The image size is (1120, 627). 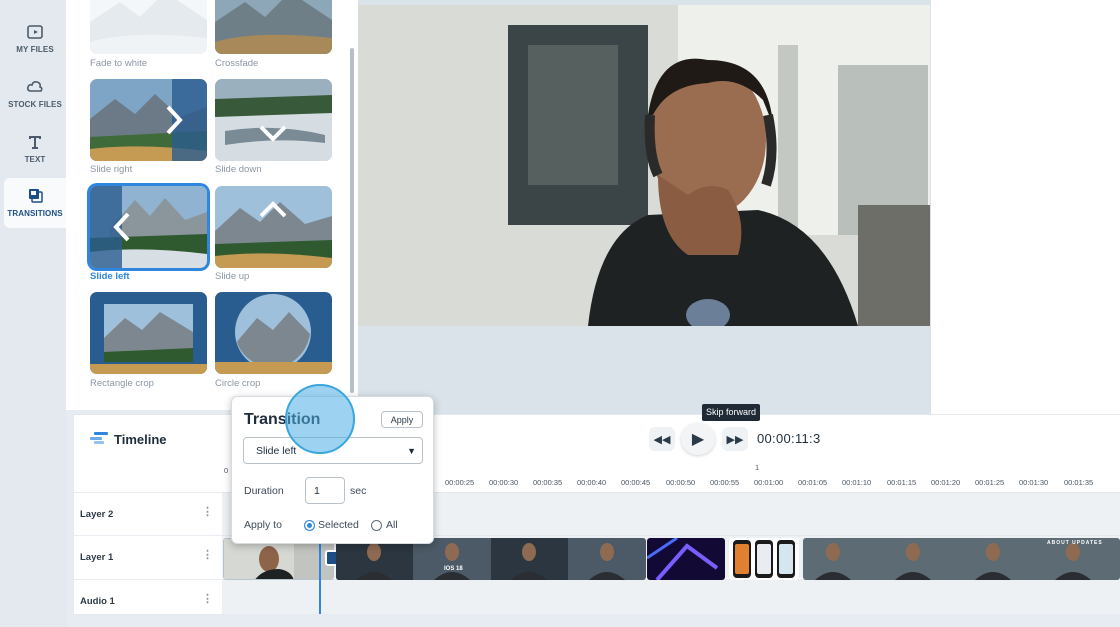 What do you see at coordinates (97, 557) in the screenshot?
I see `layer-label: Layer 1` at bounding box center [97, 557].